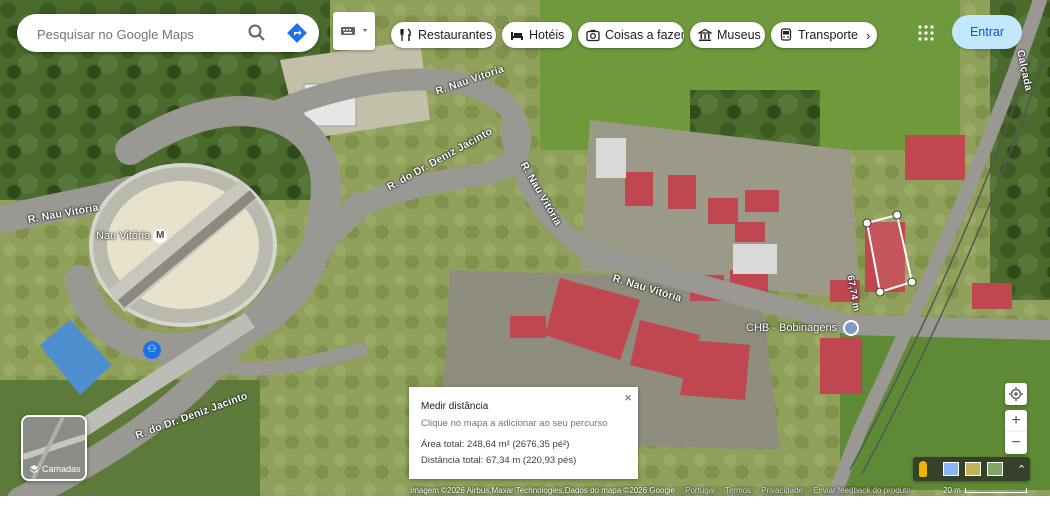 The width and height of the screenshot is (1050, 506). Describe the element at coordinates (628, 397) in the screenshot. I see `close-icon: ×` at that location.